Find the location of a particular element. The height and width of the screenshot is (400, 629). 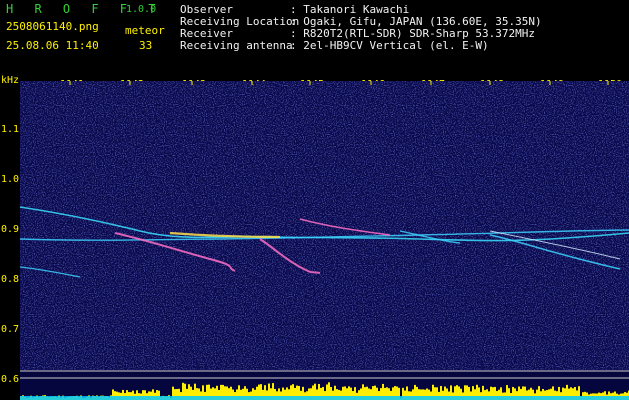

file-name: 2508061140.png is located at coordinates (52, 26).